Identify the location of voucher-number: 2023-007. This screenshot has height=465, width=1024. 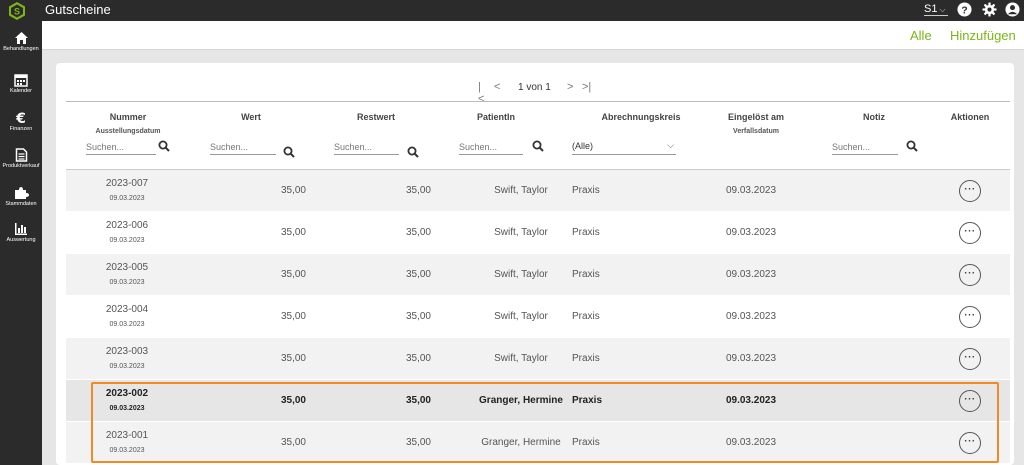
(127, 183).